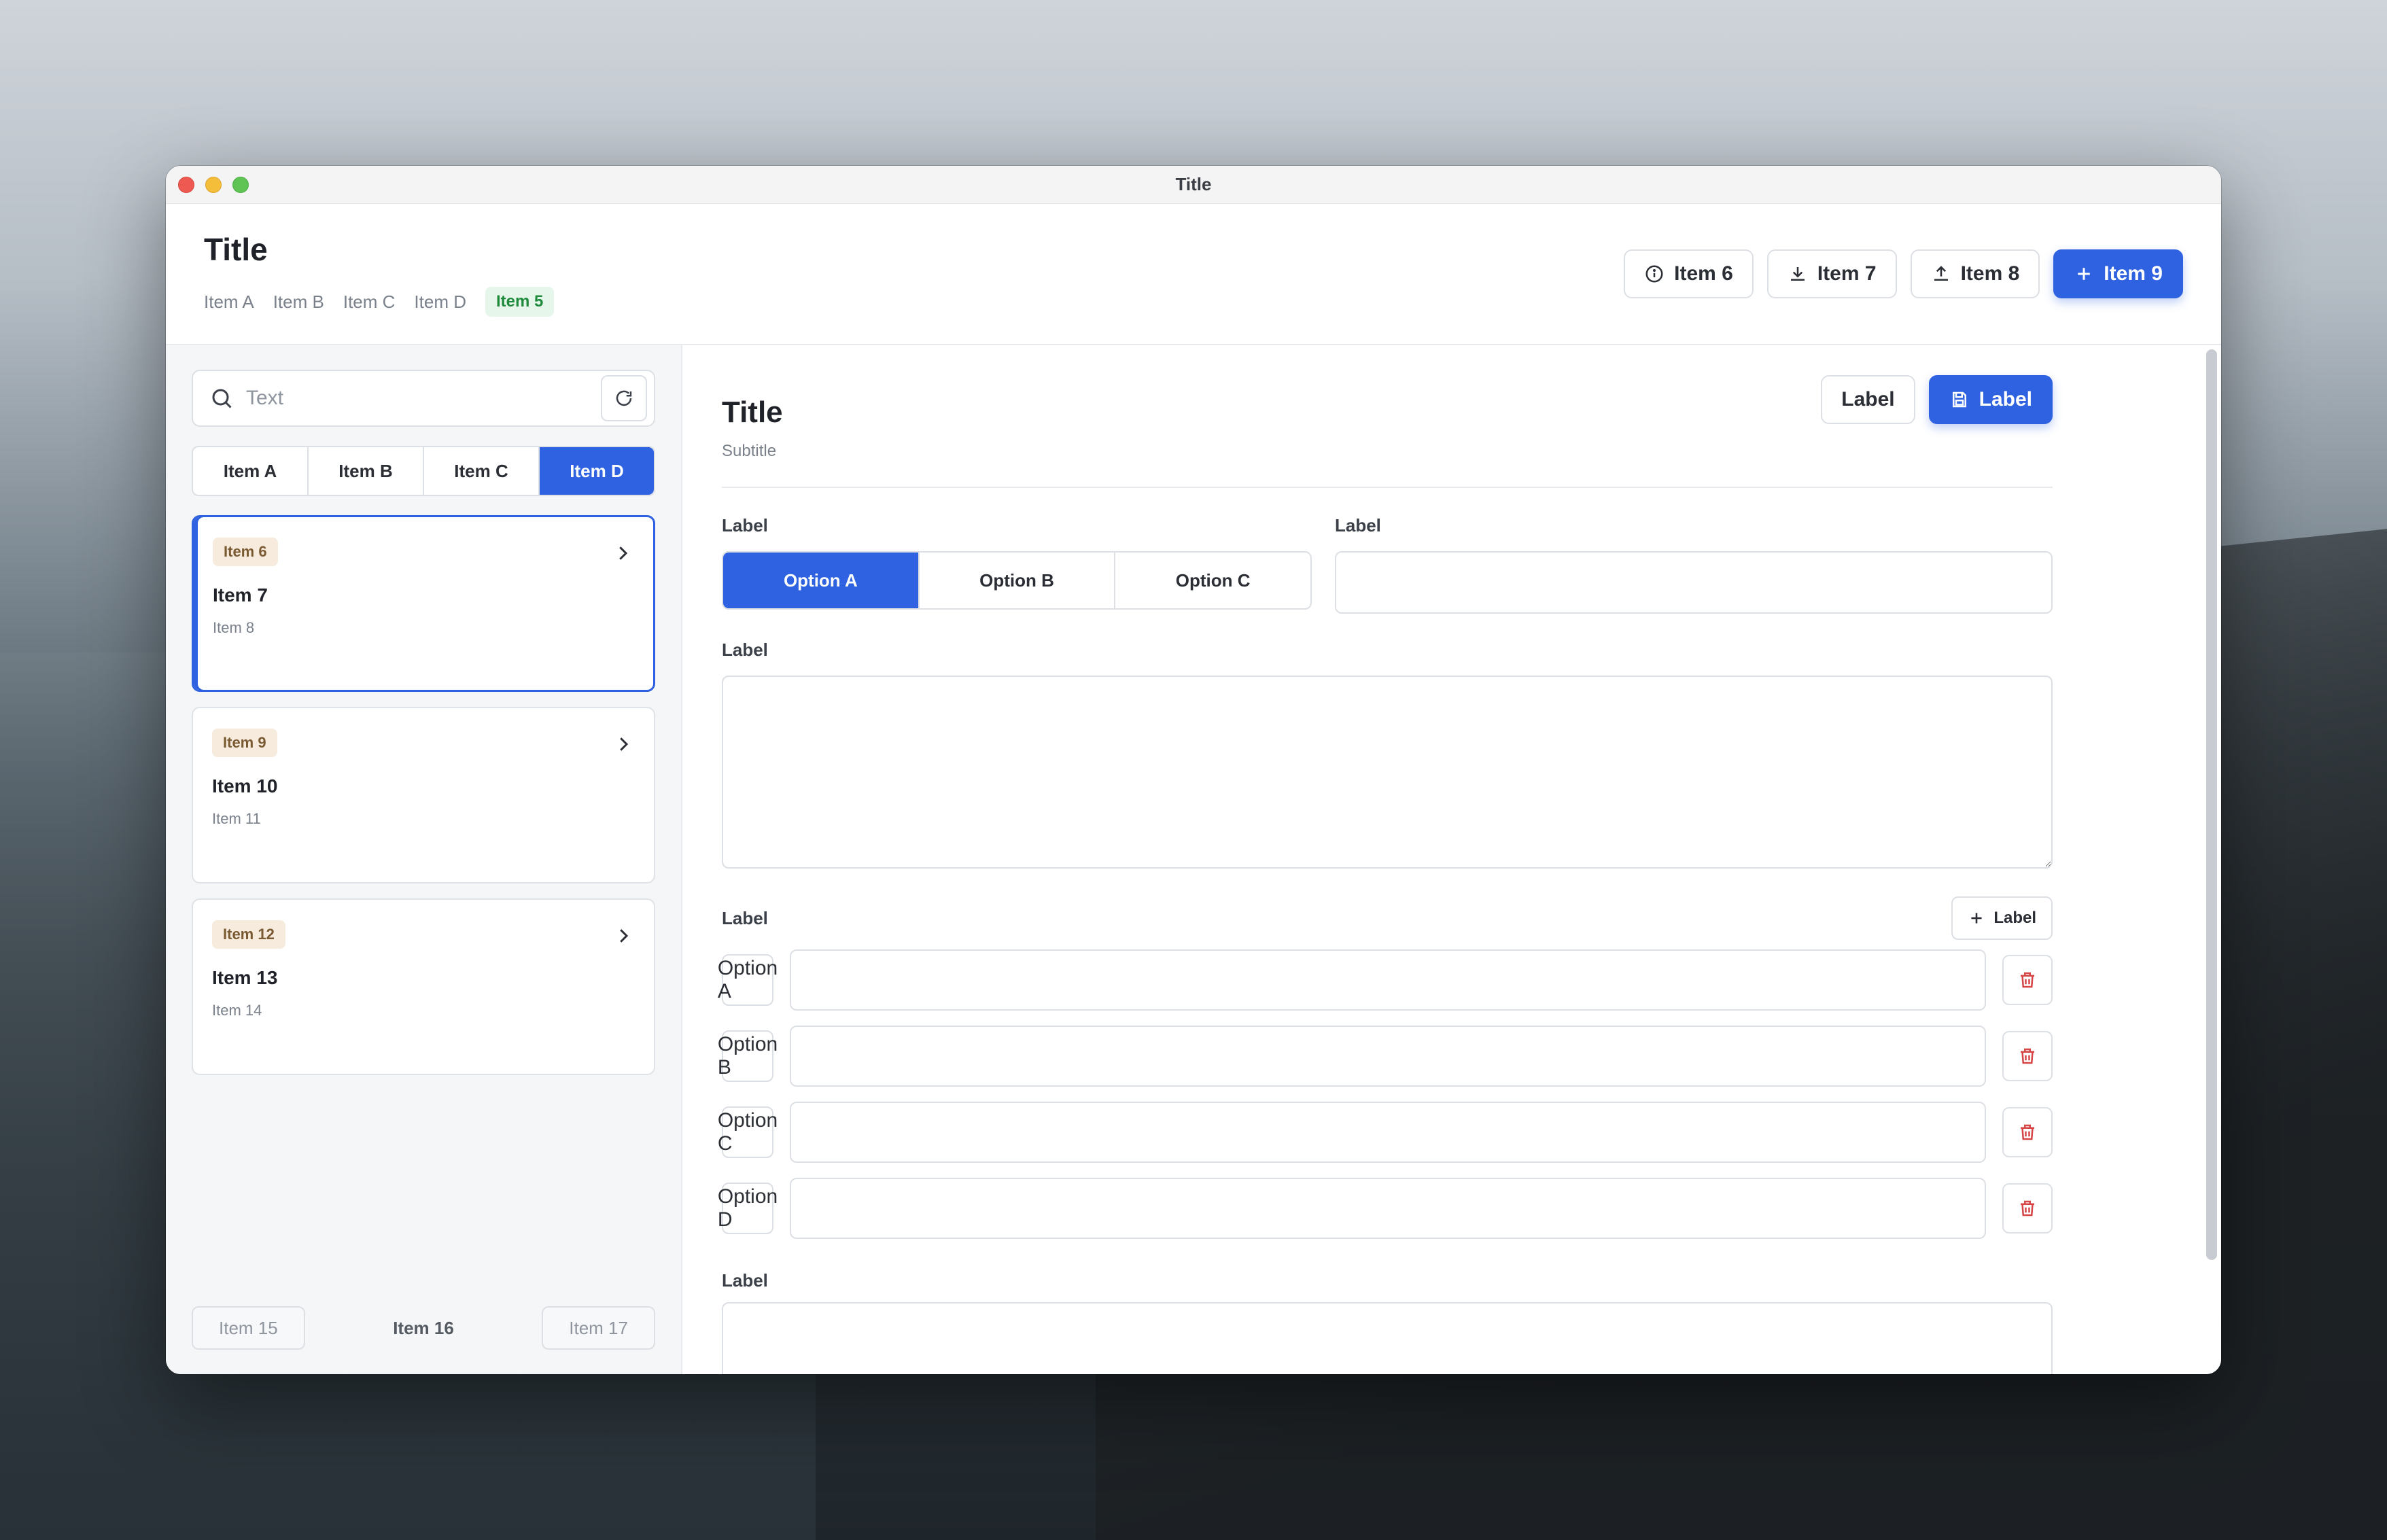 The width and height of the screenshot is (2387, 1540). What do you see at coordinates (1903, 274) in the screenshot?
I see `header-actions: Item 6 Item 7 Item 8 Item 9` at bounding box center [1903, 274].